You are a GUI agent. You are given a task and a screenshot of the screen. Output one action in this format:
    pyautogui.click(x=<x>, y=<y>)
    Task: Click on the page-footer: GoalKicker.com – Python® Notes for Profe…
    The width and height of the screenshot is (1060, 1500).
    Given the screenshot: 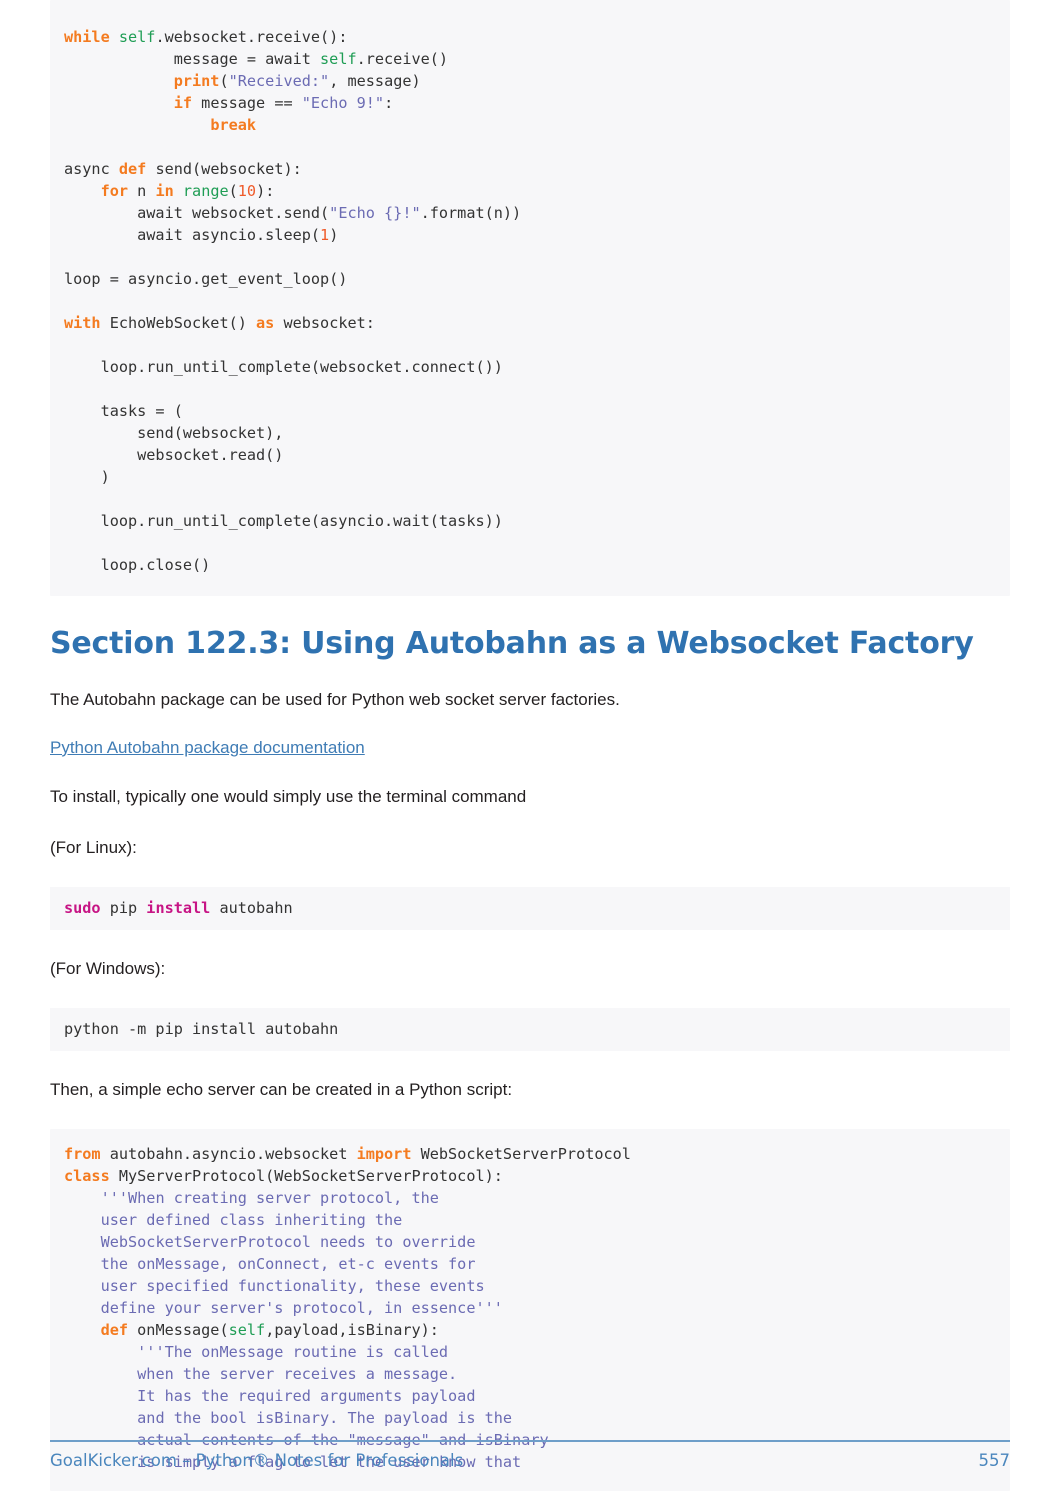 What is the action you would take?
    pyautogui.click(x=530, y=1455)
    